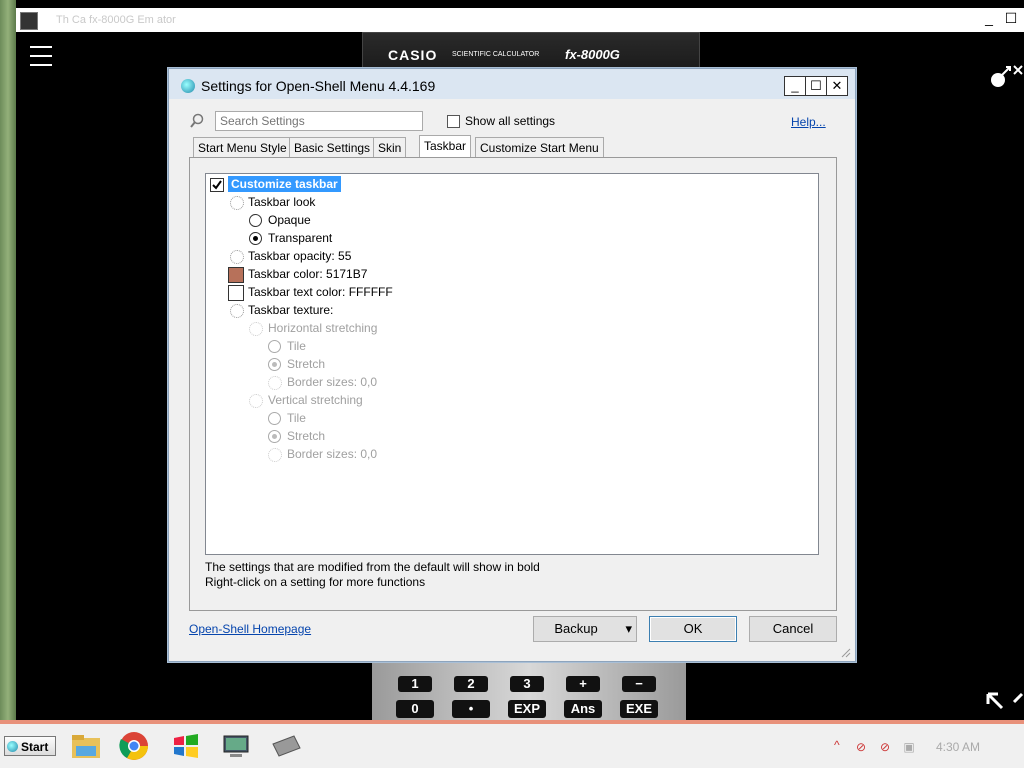 Image resolution: width=1024 pixels, height=768 pixels. I want to click on v-tile-radio, so click(274, 418).